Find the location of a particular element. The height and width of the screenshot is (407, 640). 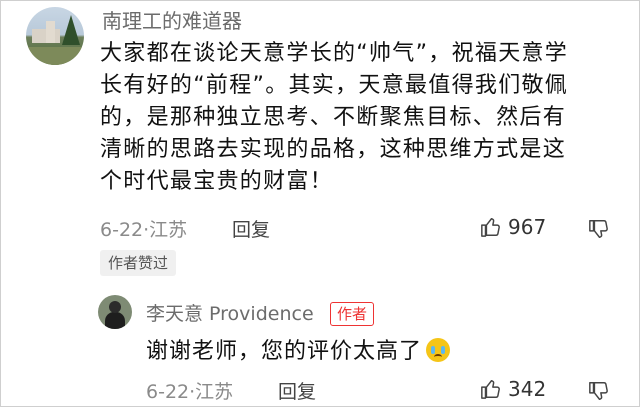

comment-line: 大家都在谈论天意学长的“帅气”，祝福天意学 is located at coordinates (334, 53).